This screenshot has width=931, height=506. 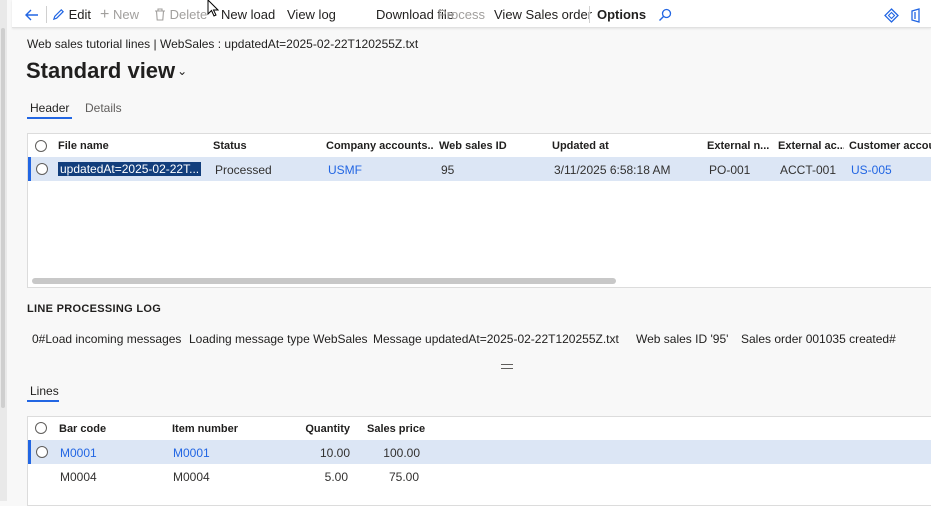 What do you see at coordinates (336, 477) in the screenshot?
I see `quantity-cell: 5.00` at bounding box center [336, 477].